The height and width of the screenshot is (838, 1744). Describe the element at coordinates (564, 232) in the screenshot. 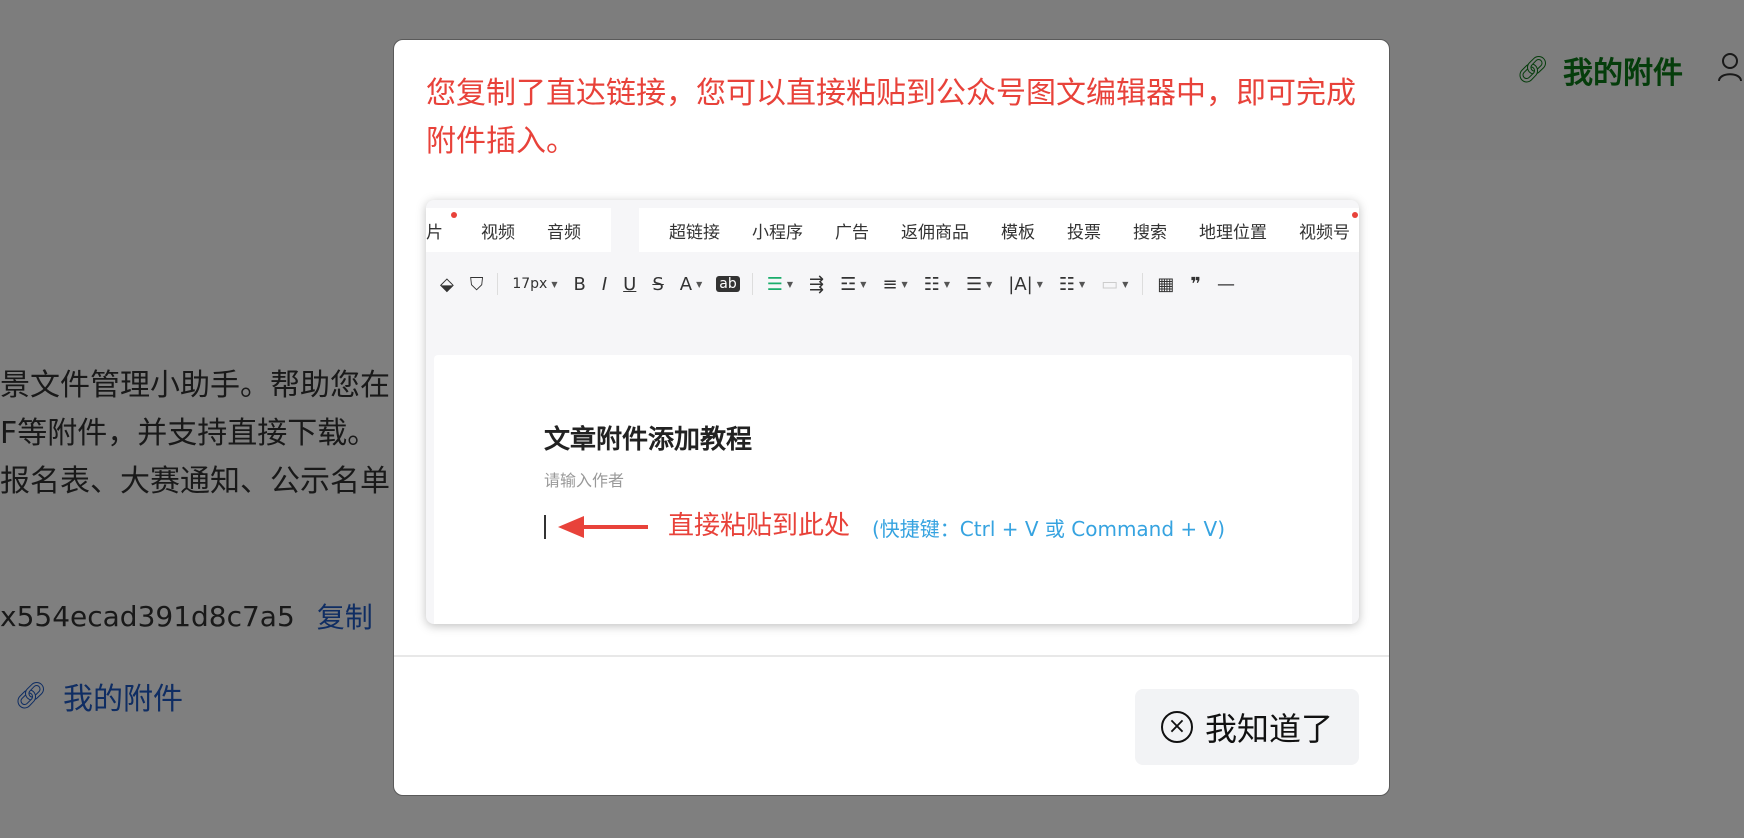

I see `menu-item-audio: 音频` at that location.